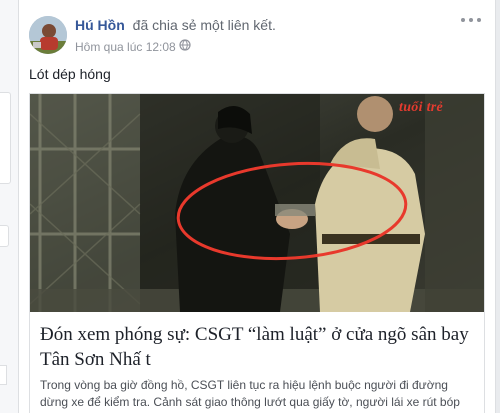 The height and width of the screenshot is (413, 500). Describe the element at coordinates (125, 47) in the screenshot. I see `post-timestamp-link: Hôm qua lúc 12:08` at that location.